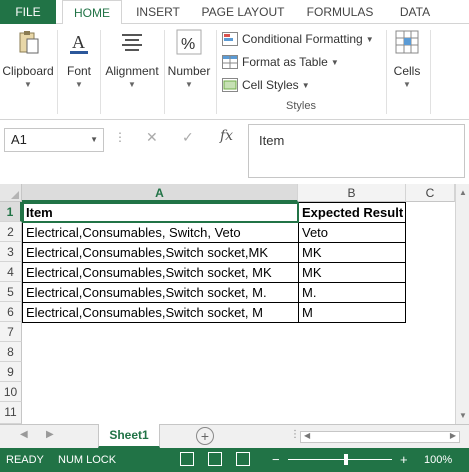  What do you see at coordinates (380, 437) in the screenshot?
I see `horizontal-scrollbar: ◀ ▶` at bounding box center [380, 437].